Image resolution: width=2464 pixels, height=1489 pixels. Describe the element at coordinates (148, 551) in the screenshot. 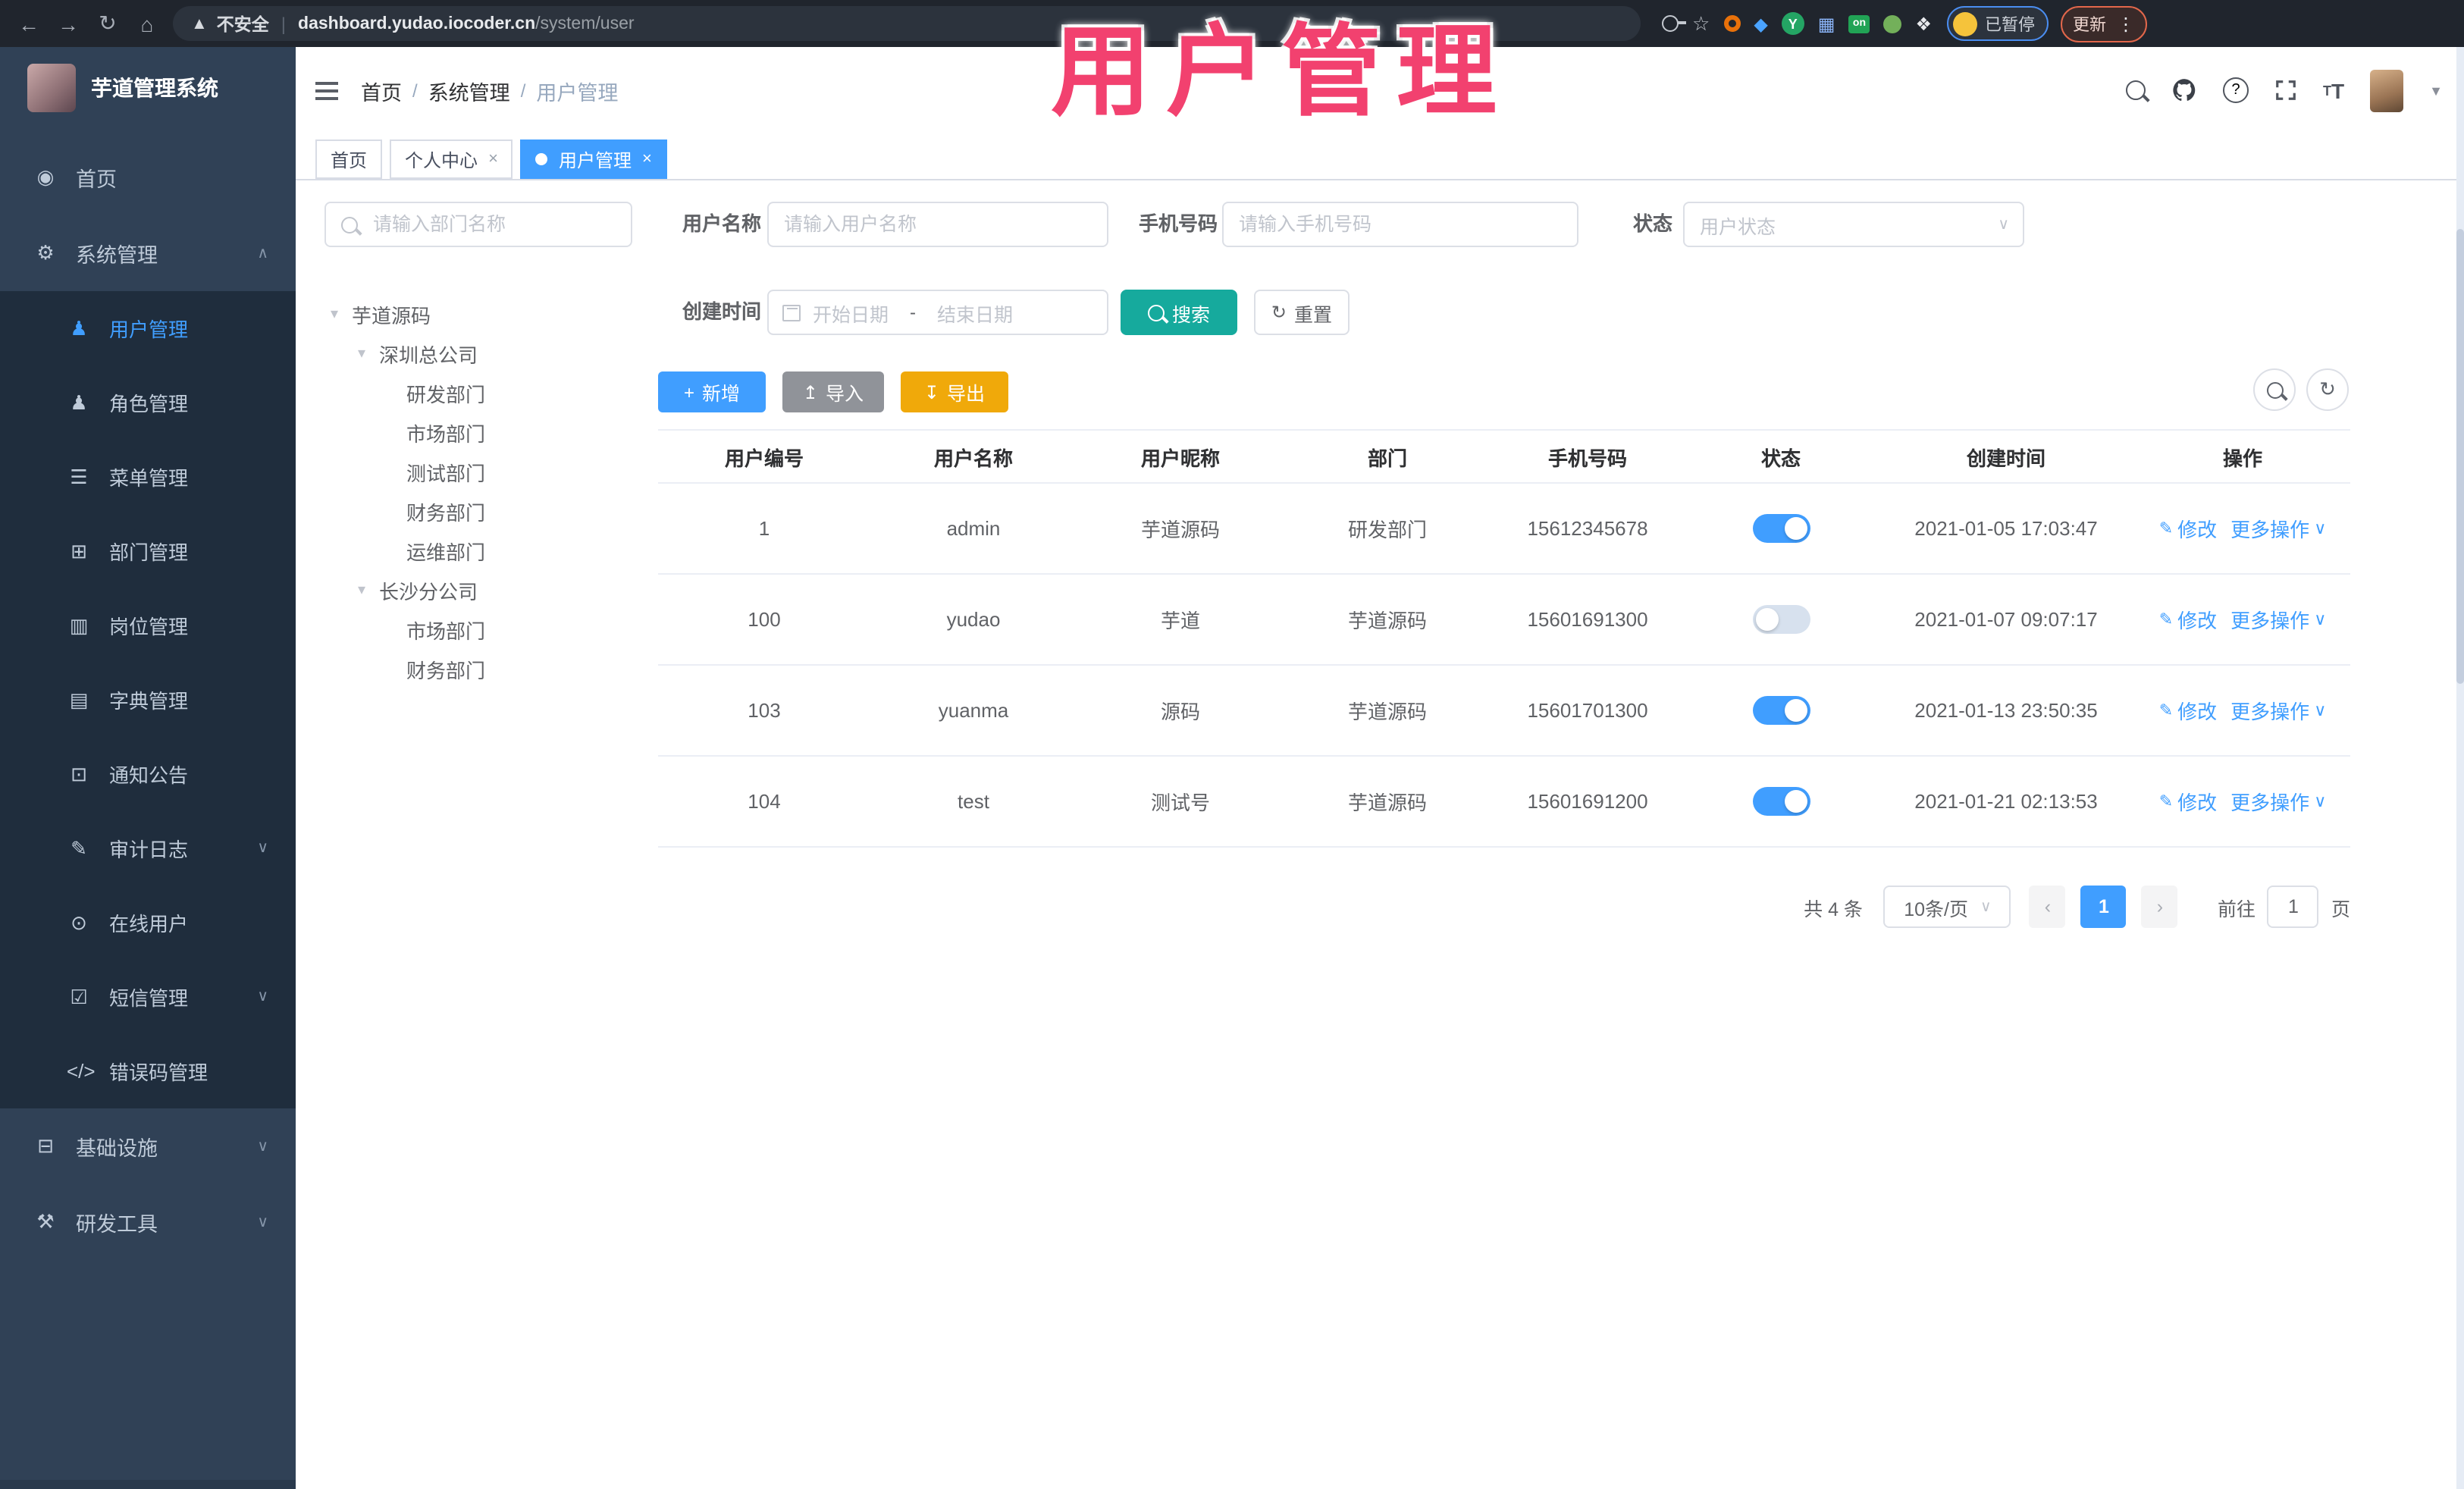

I see `menu-dept-mgmt: ⊞ 部门管理` at that location.